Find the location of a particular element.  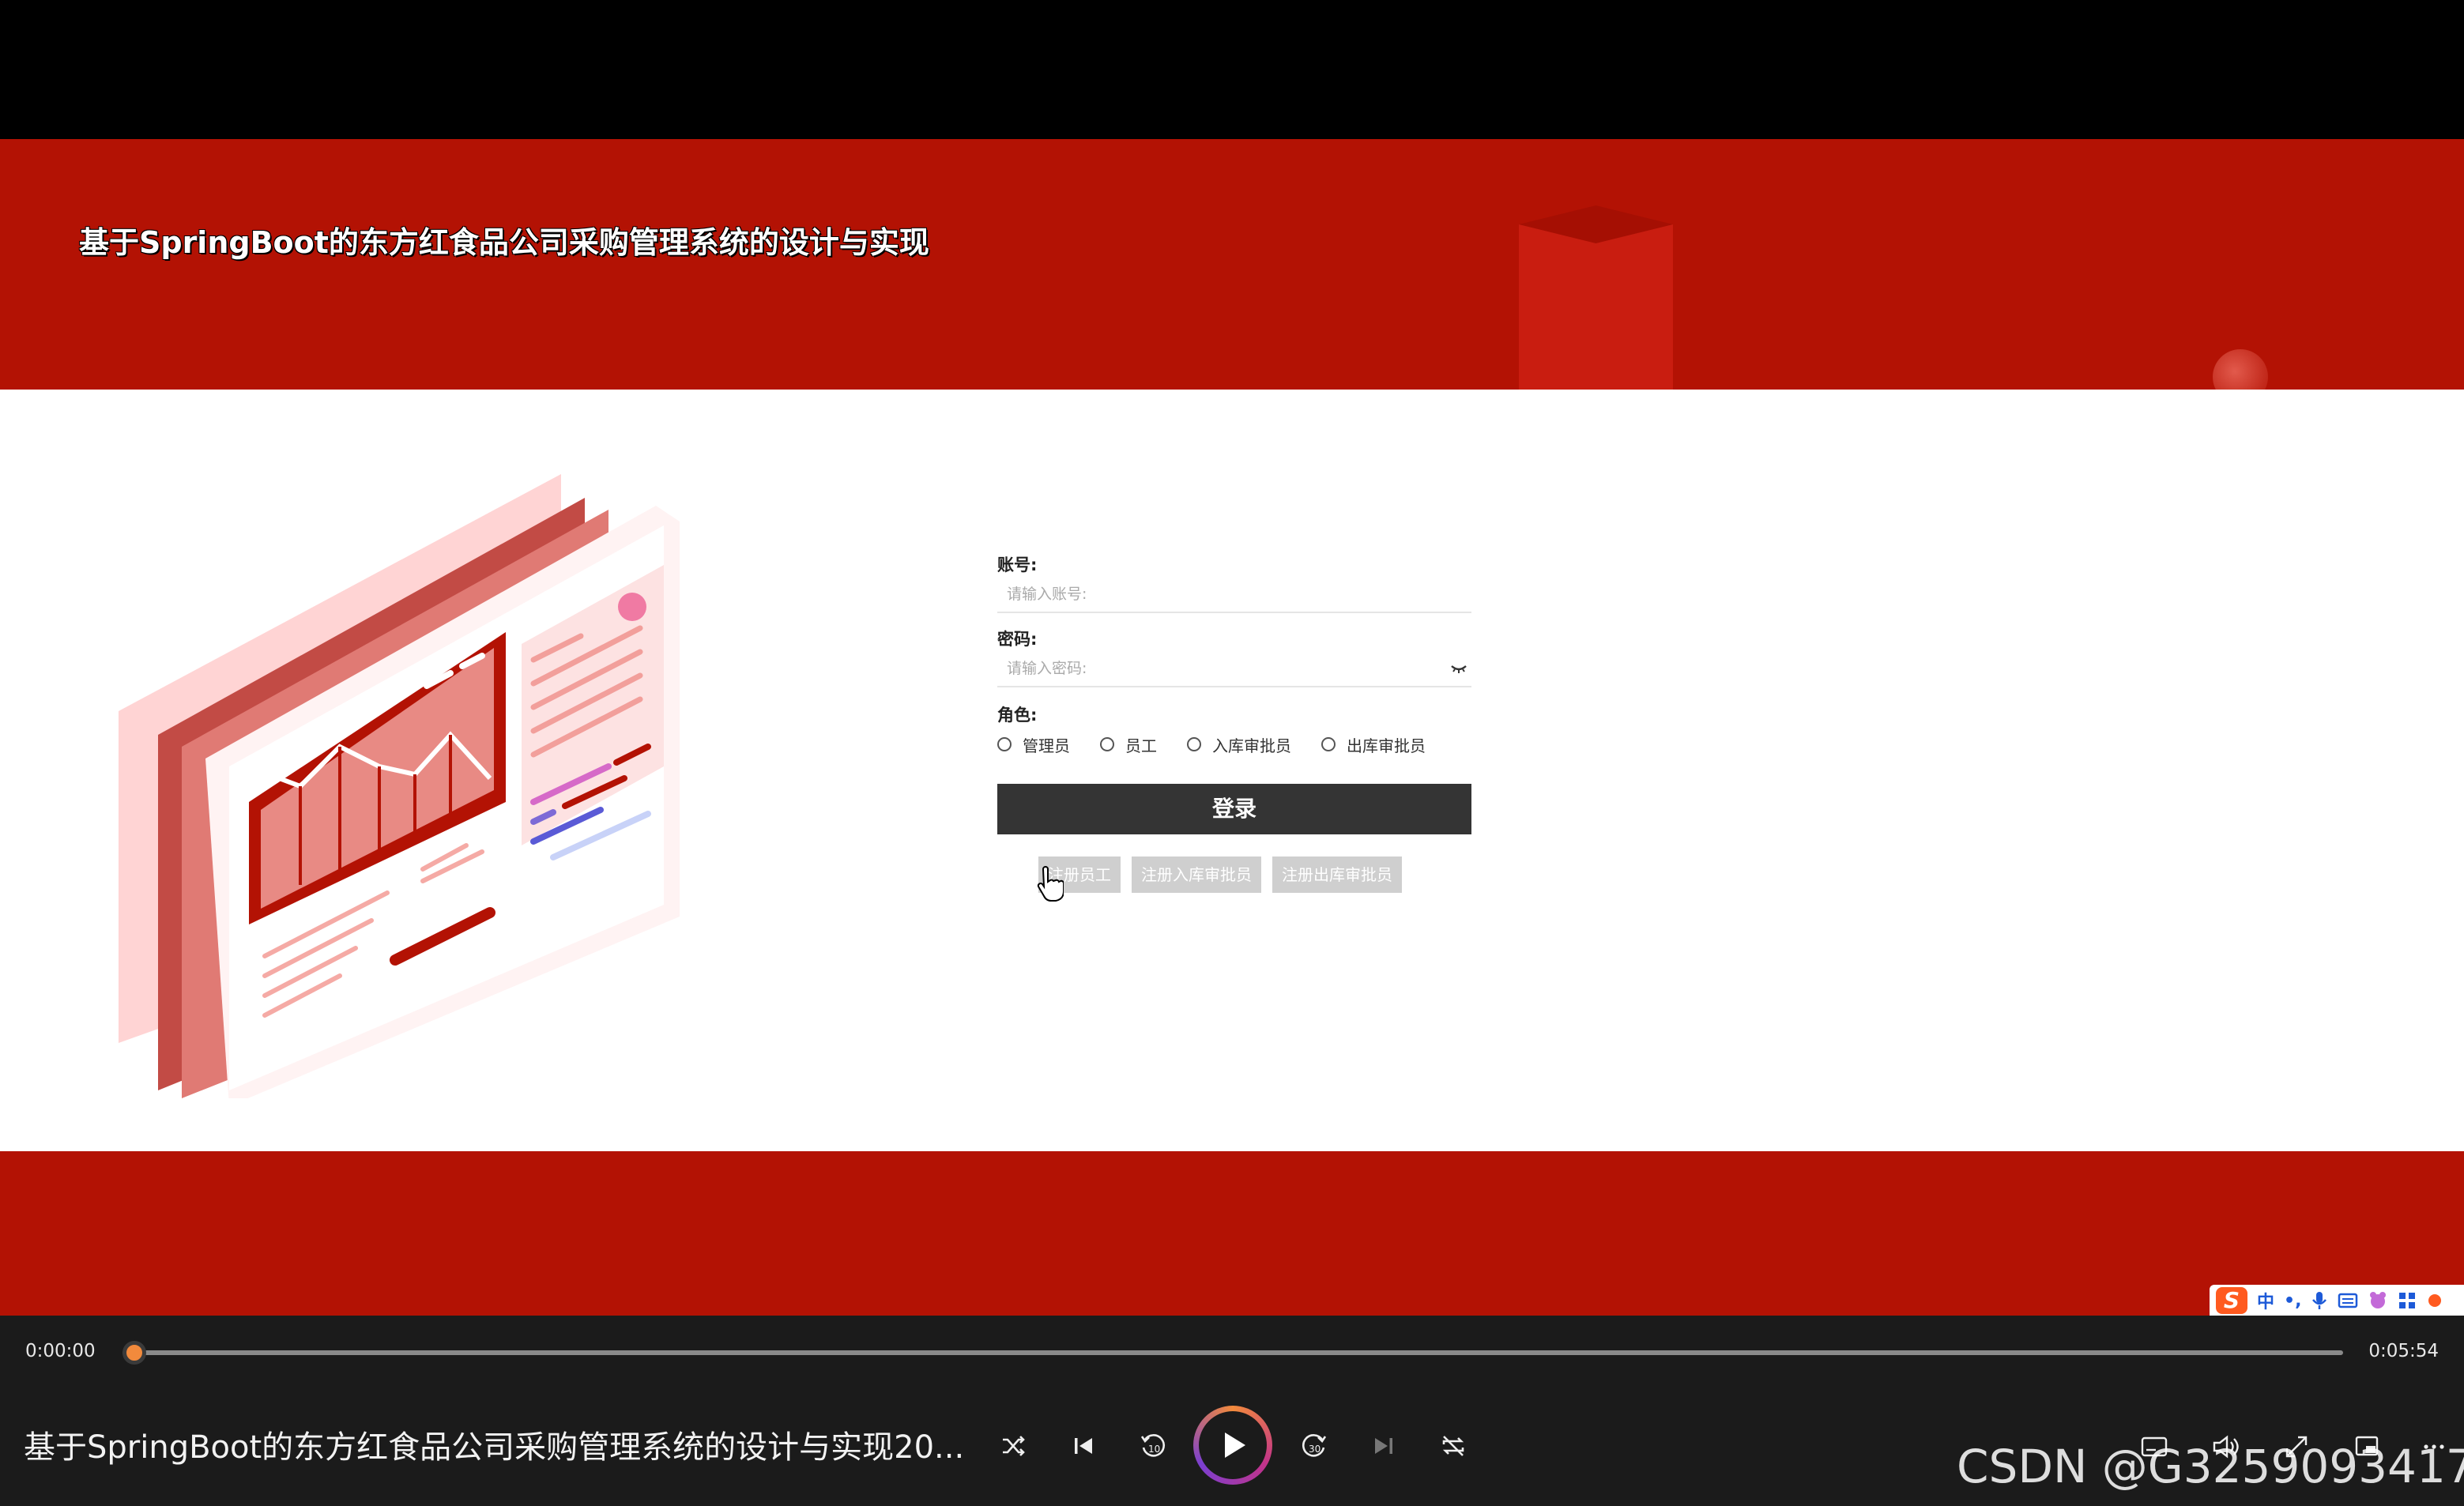

svg-text: 30 is located at coordinates (1315, 1449).